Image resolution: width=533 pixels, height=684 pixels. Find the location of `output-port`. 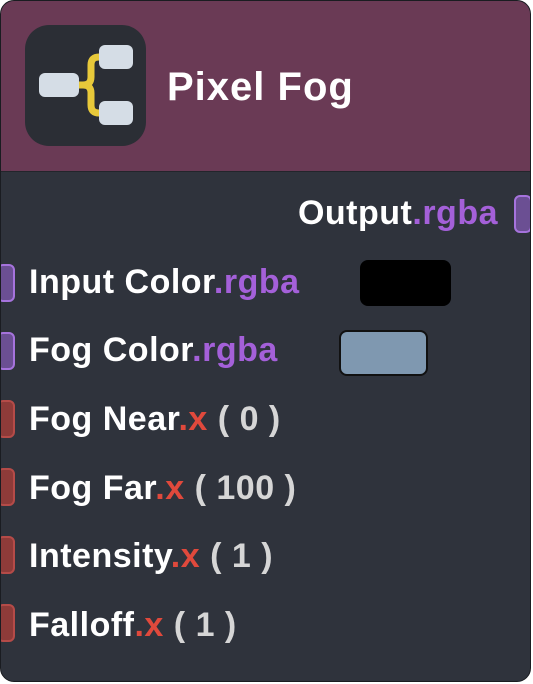

output-port is located at coordinates (522, 214).